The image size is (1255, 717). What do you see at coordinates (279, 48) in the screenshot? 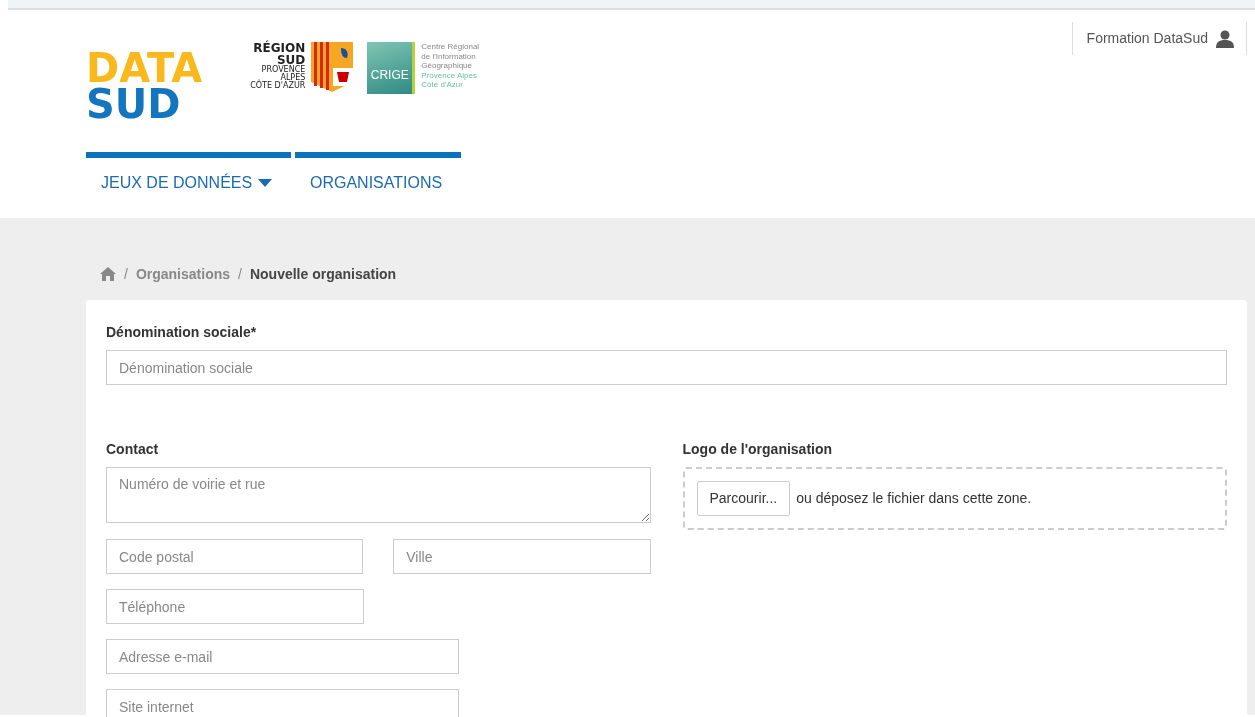
I see `logo-text: RÉGION` at bounding box center [279, 48].